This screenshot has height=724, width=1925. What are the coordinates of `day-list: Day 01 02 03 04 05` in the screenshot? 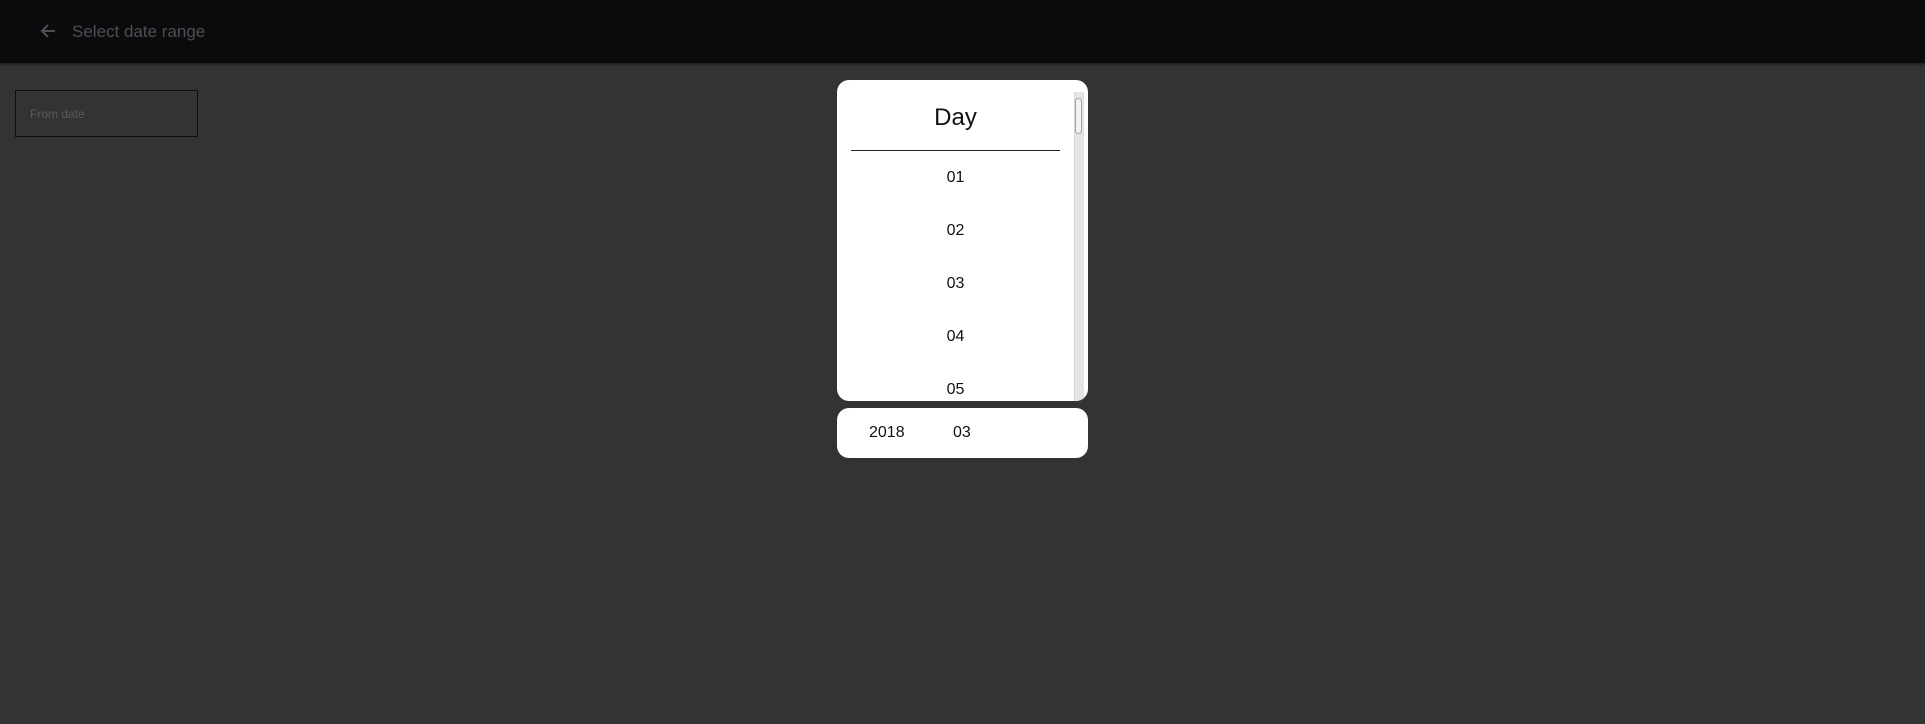 It's located at (955, 246).